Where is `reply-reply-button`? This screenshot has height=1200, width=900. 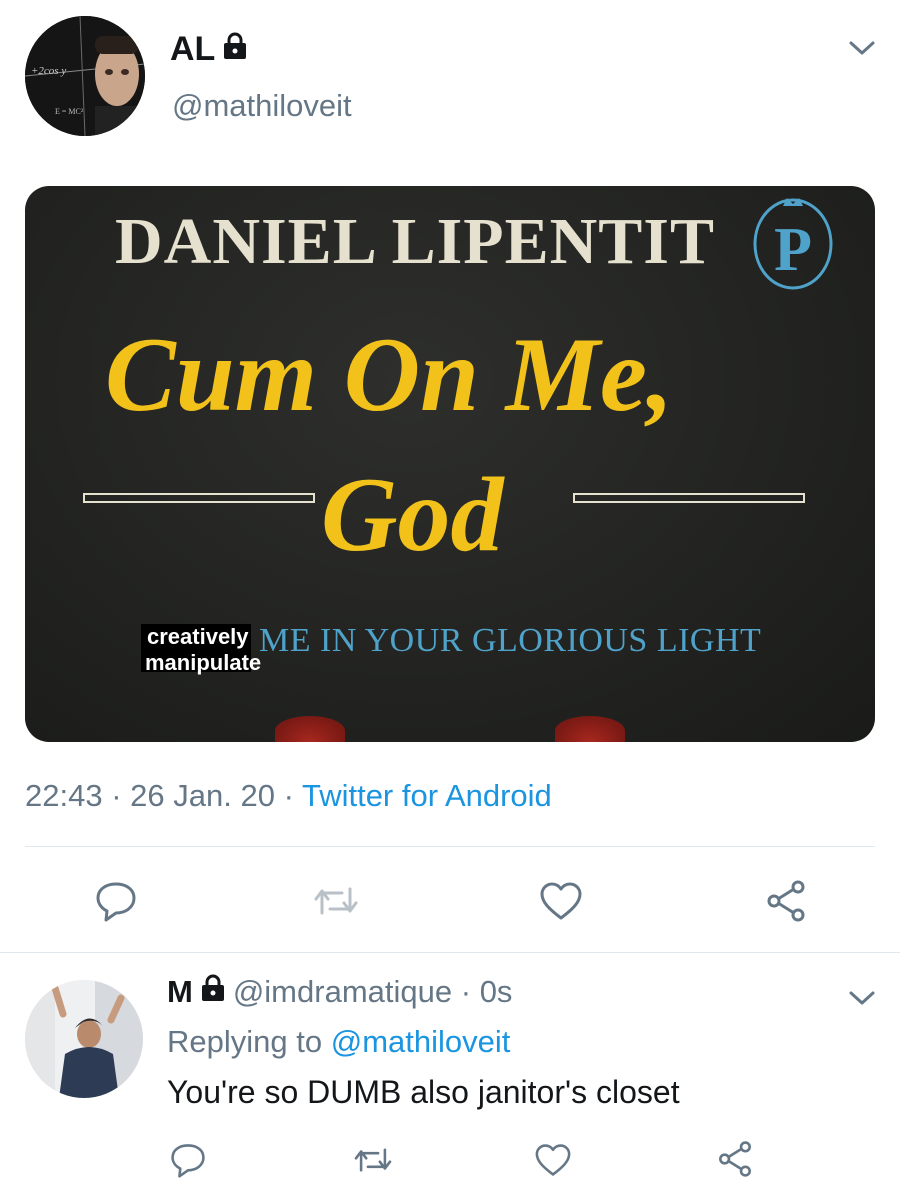 reply-reply-button is located at coordinates (188, 1160).